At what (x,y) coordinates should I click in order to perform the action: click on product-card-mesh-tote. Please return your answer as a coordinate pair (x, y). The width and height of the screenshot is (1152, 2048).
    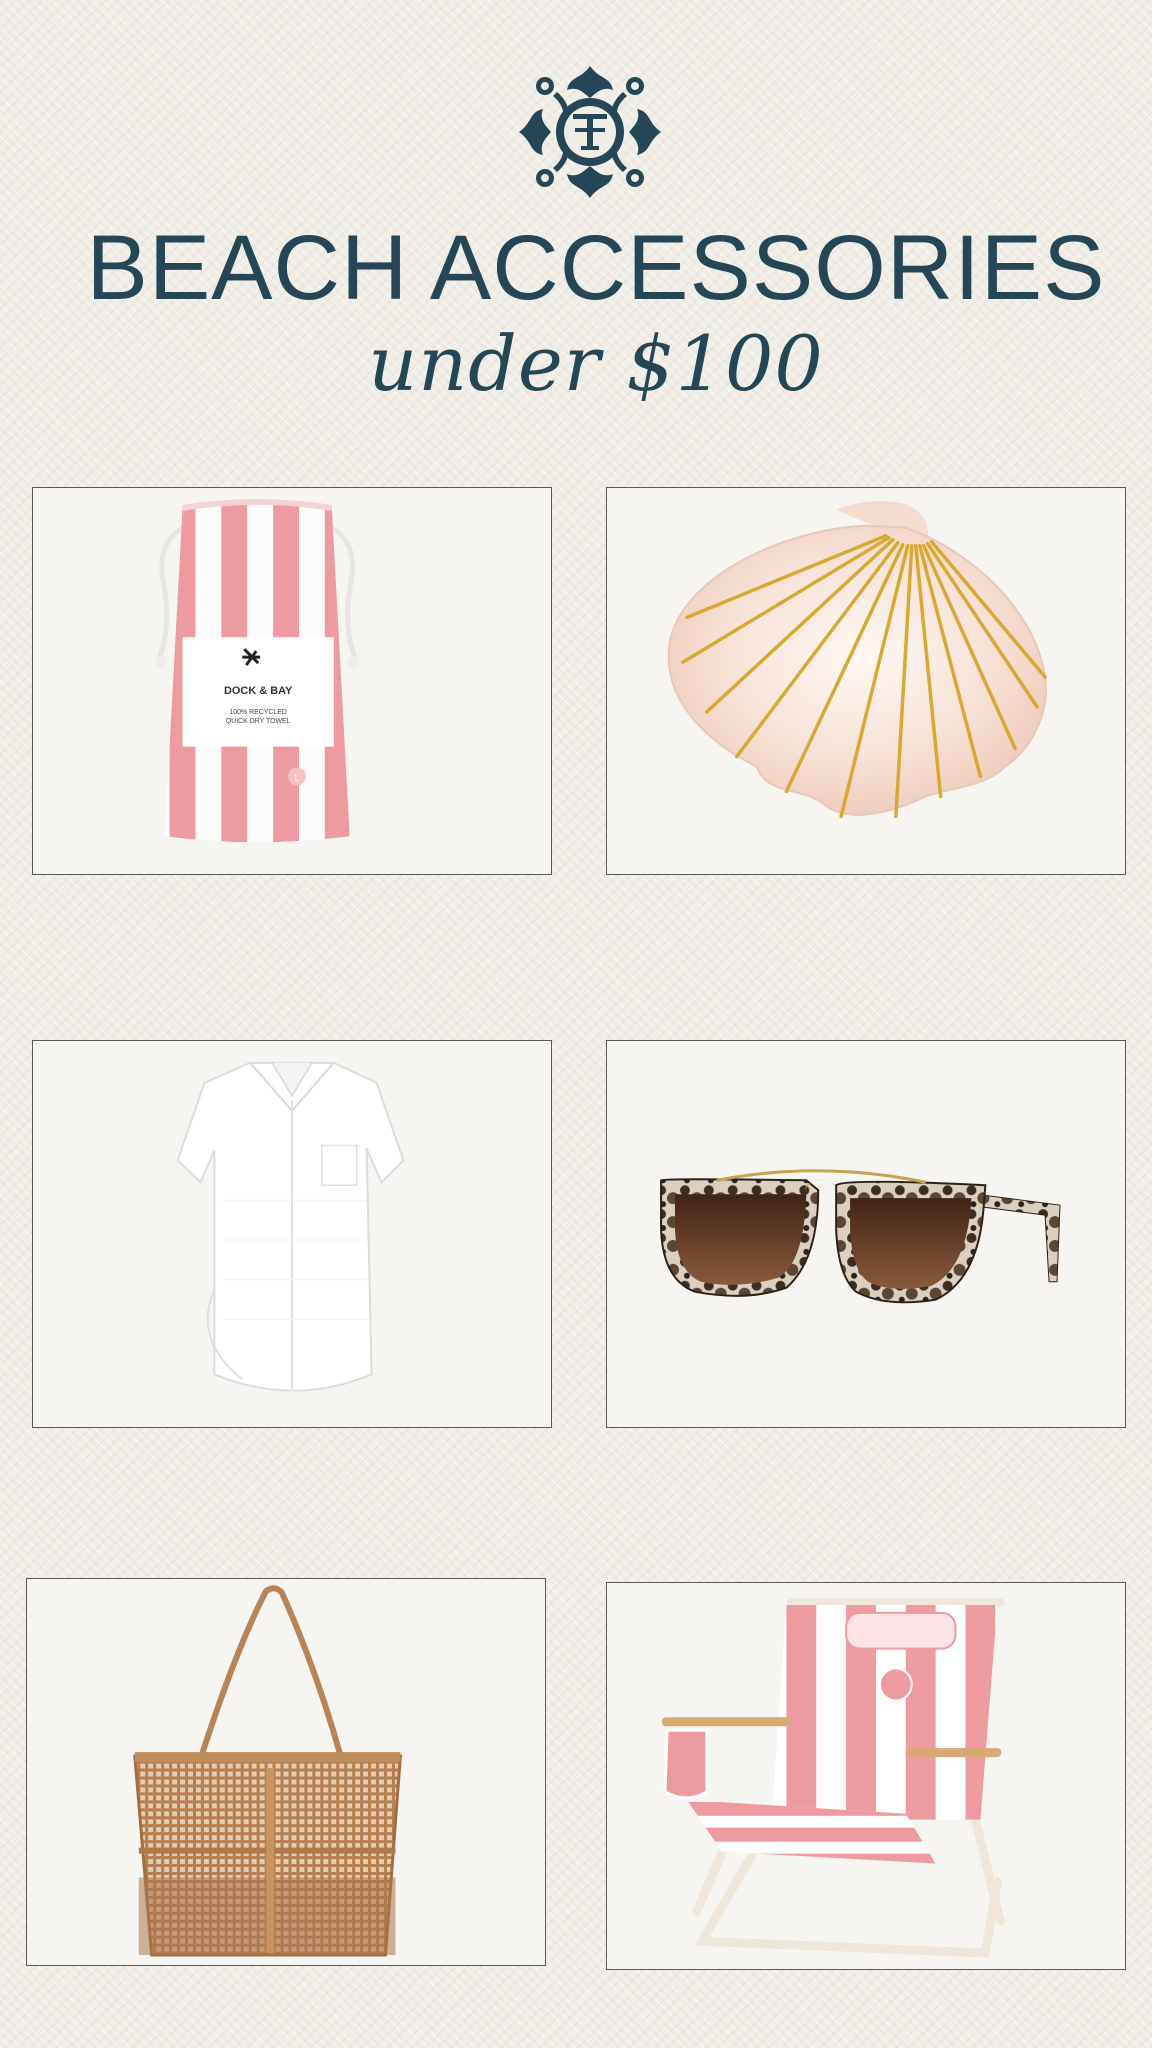
    Looking at the image, I should click on (286, 1772).